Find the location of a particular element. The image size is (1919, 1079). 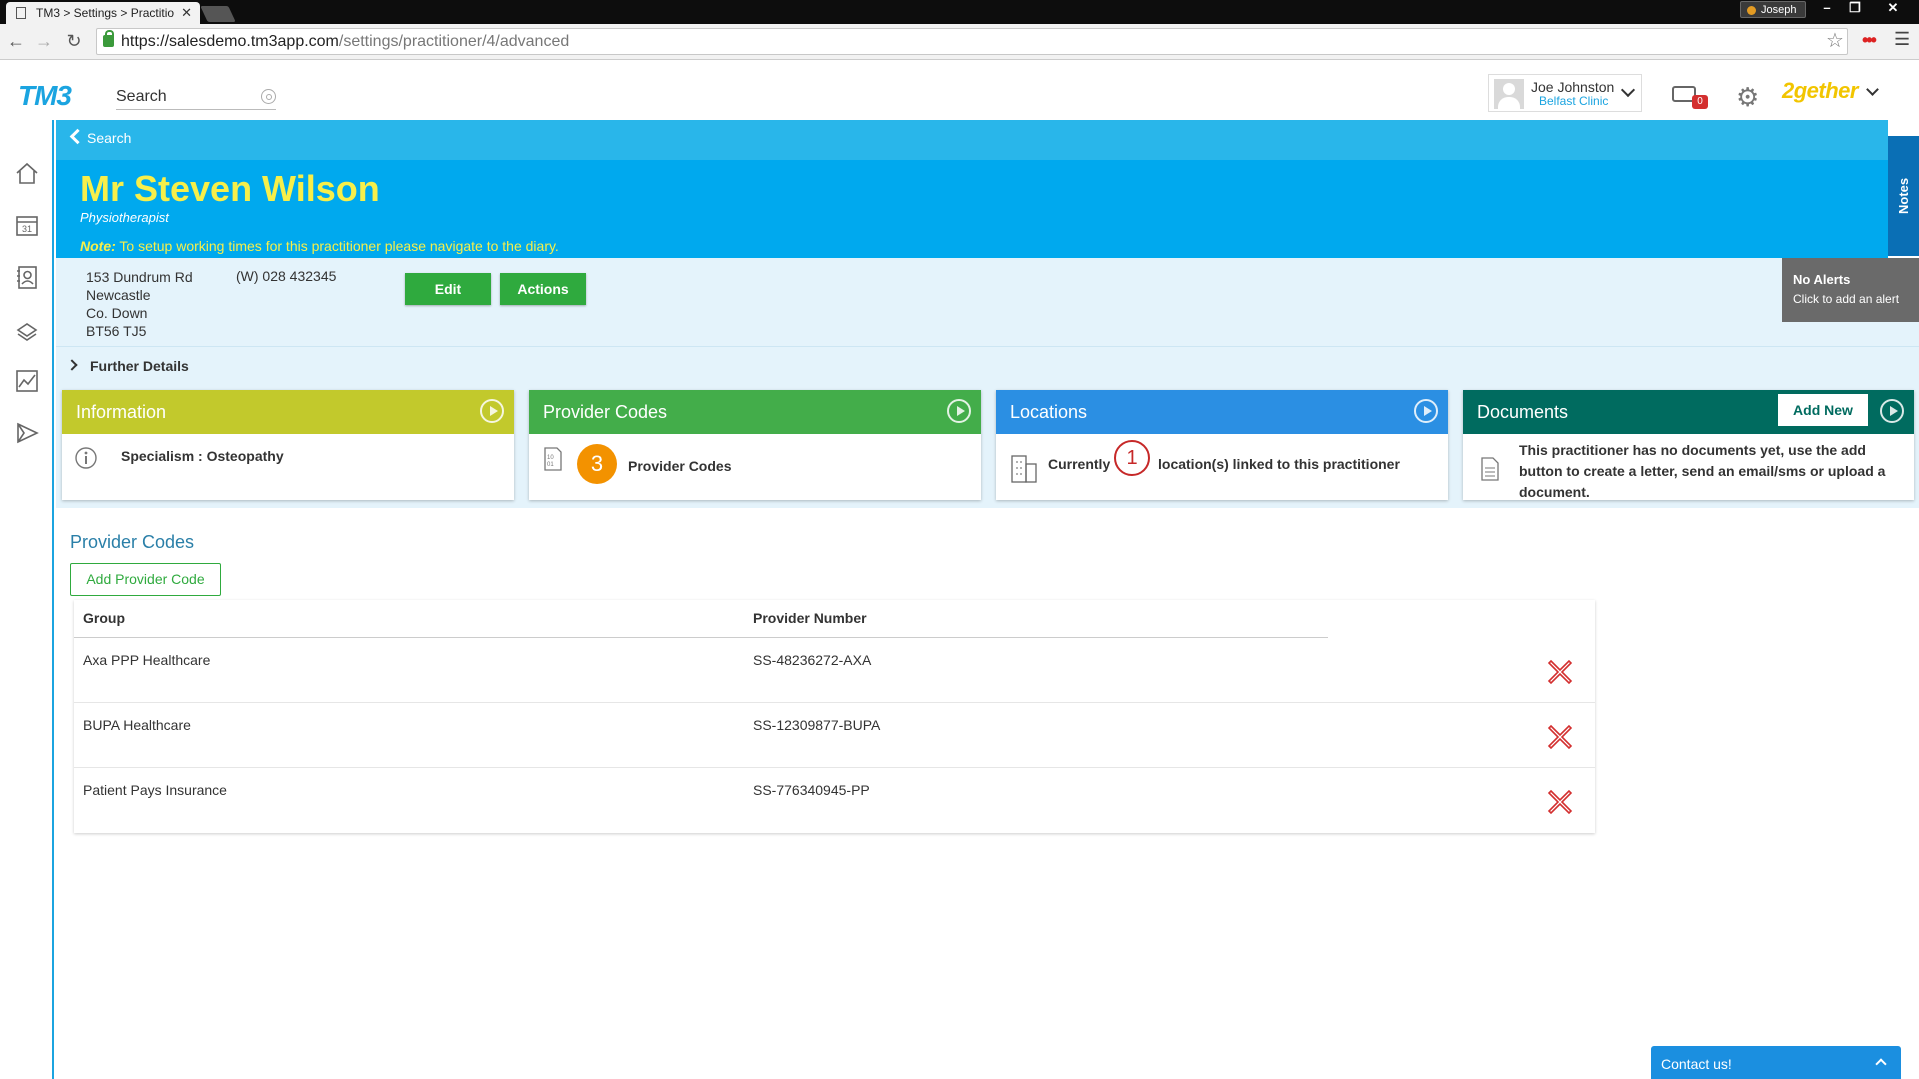

note-label: Note: is located at coordinates (98, 246).